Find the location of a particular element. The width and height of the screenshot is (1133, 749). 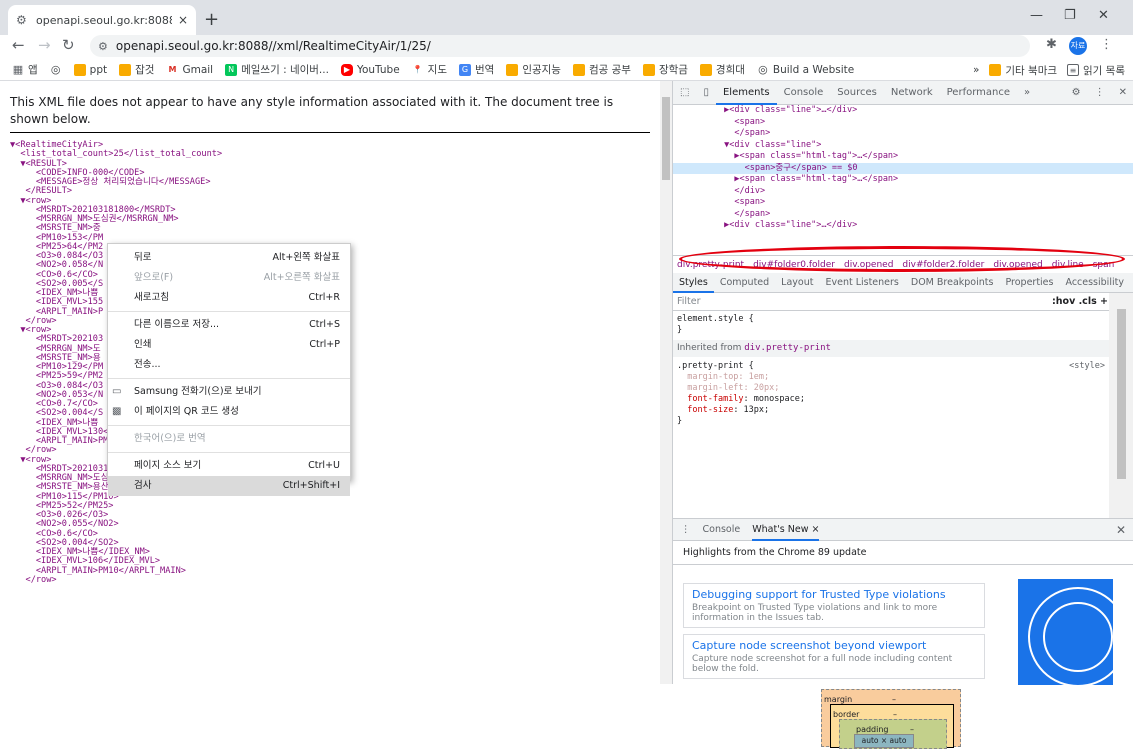

tab-overflow: » is located at coordinates (1027, 93).